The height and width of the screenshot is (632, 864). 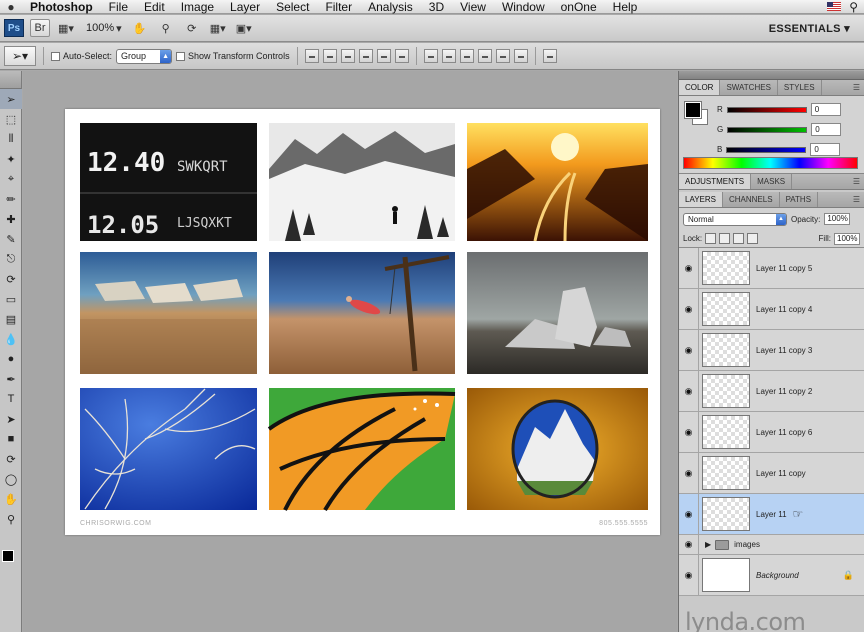 I want to click on opacity-input: 100%, so click(x=837, y=219).